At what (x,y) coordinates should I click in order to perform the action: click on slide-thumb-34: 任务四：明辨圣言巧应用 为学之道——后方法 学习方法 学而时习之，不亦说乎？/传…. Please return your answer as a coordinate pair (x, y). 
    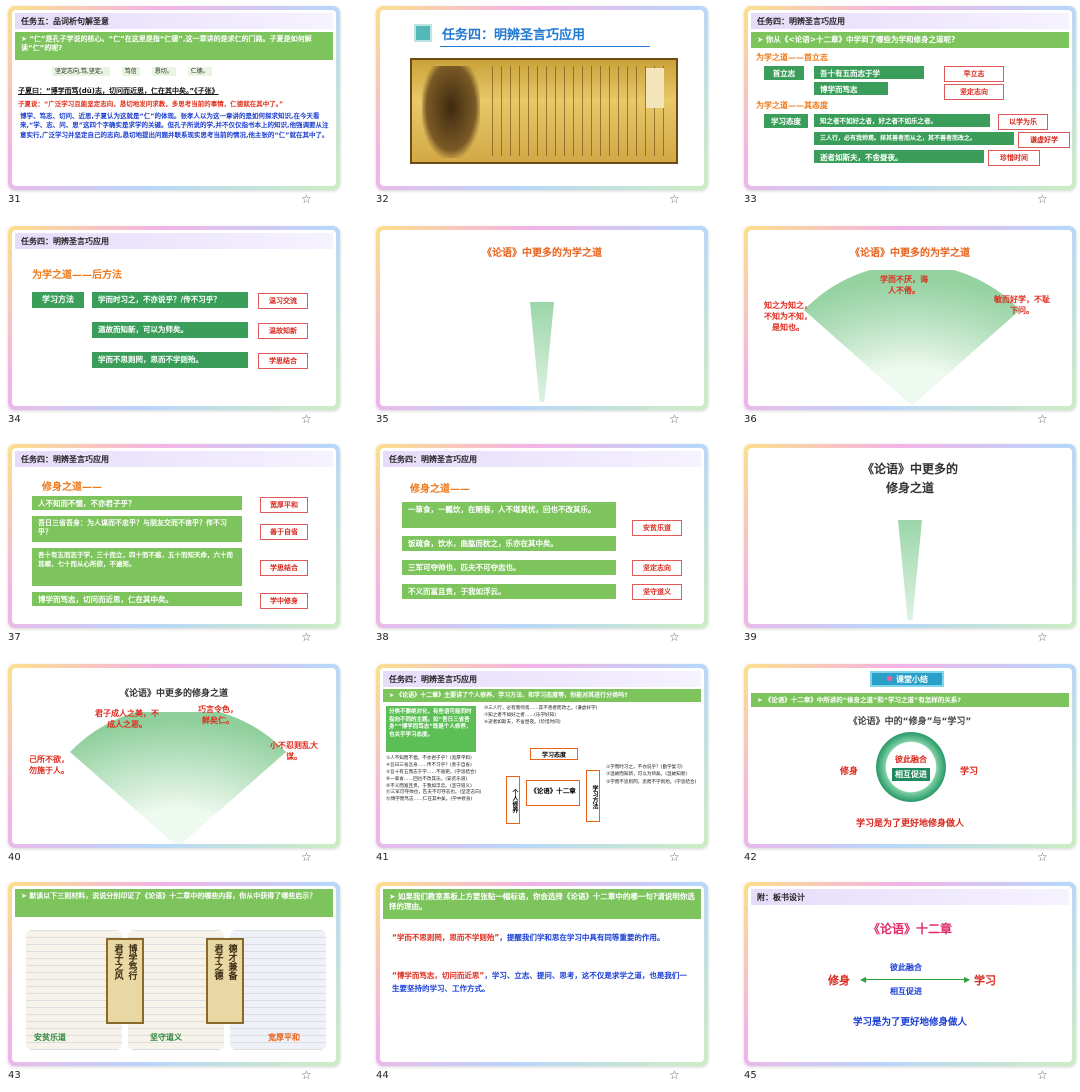
    Looking at the image, I should click on (176, 328).